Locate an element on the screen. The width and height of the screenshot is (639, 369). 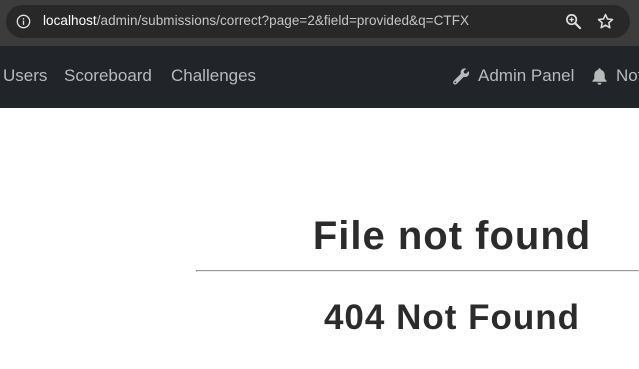
nav-admin-panel: Admin Panel is located at coordinates (513, 76).